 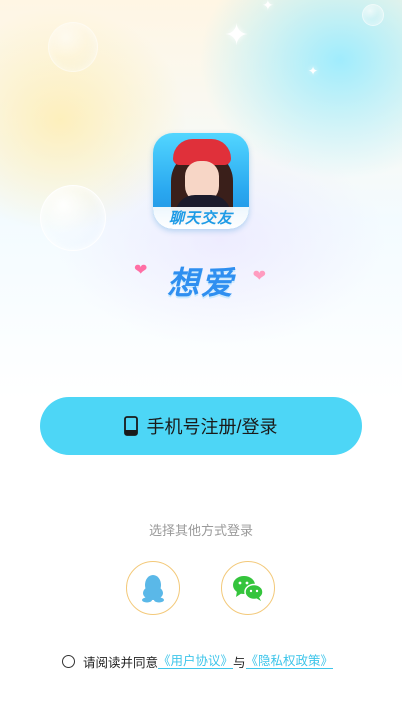 I want to click on phone-login-button: 手机号注册/登录, so click(x=201, y=426).